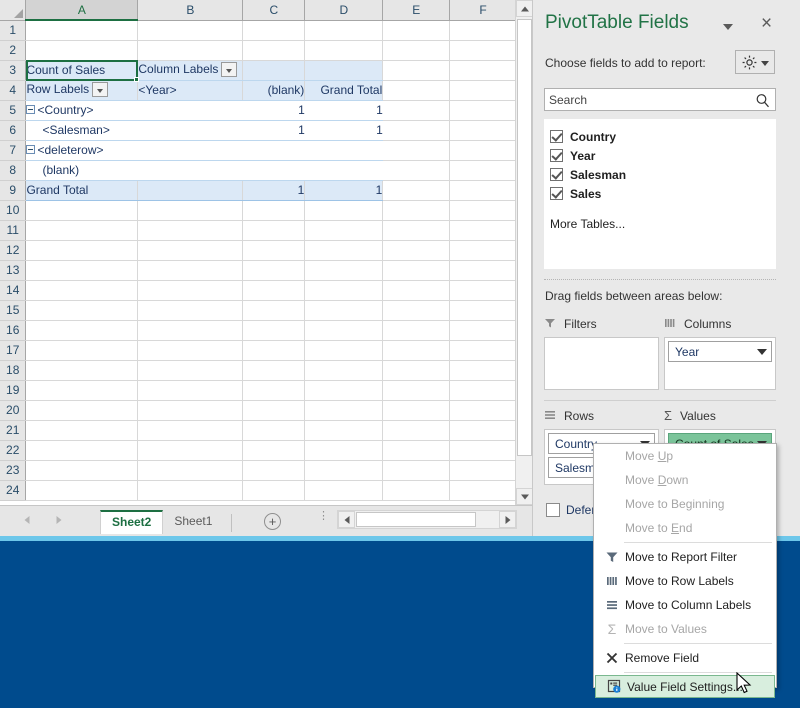  What do you see at coordinates (273, 150) in the screenshot?
I see `cell-c7` at bounding box center [273, 150].